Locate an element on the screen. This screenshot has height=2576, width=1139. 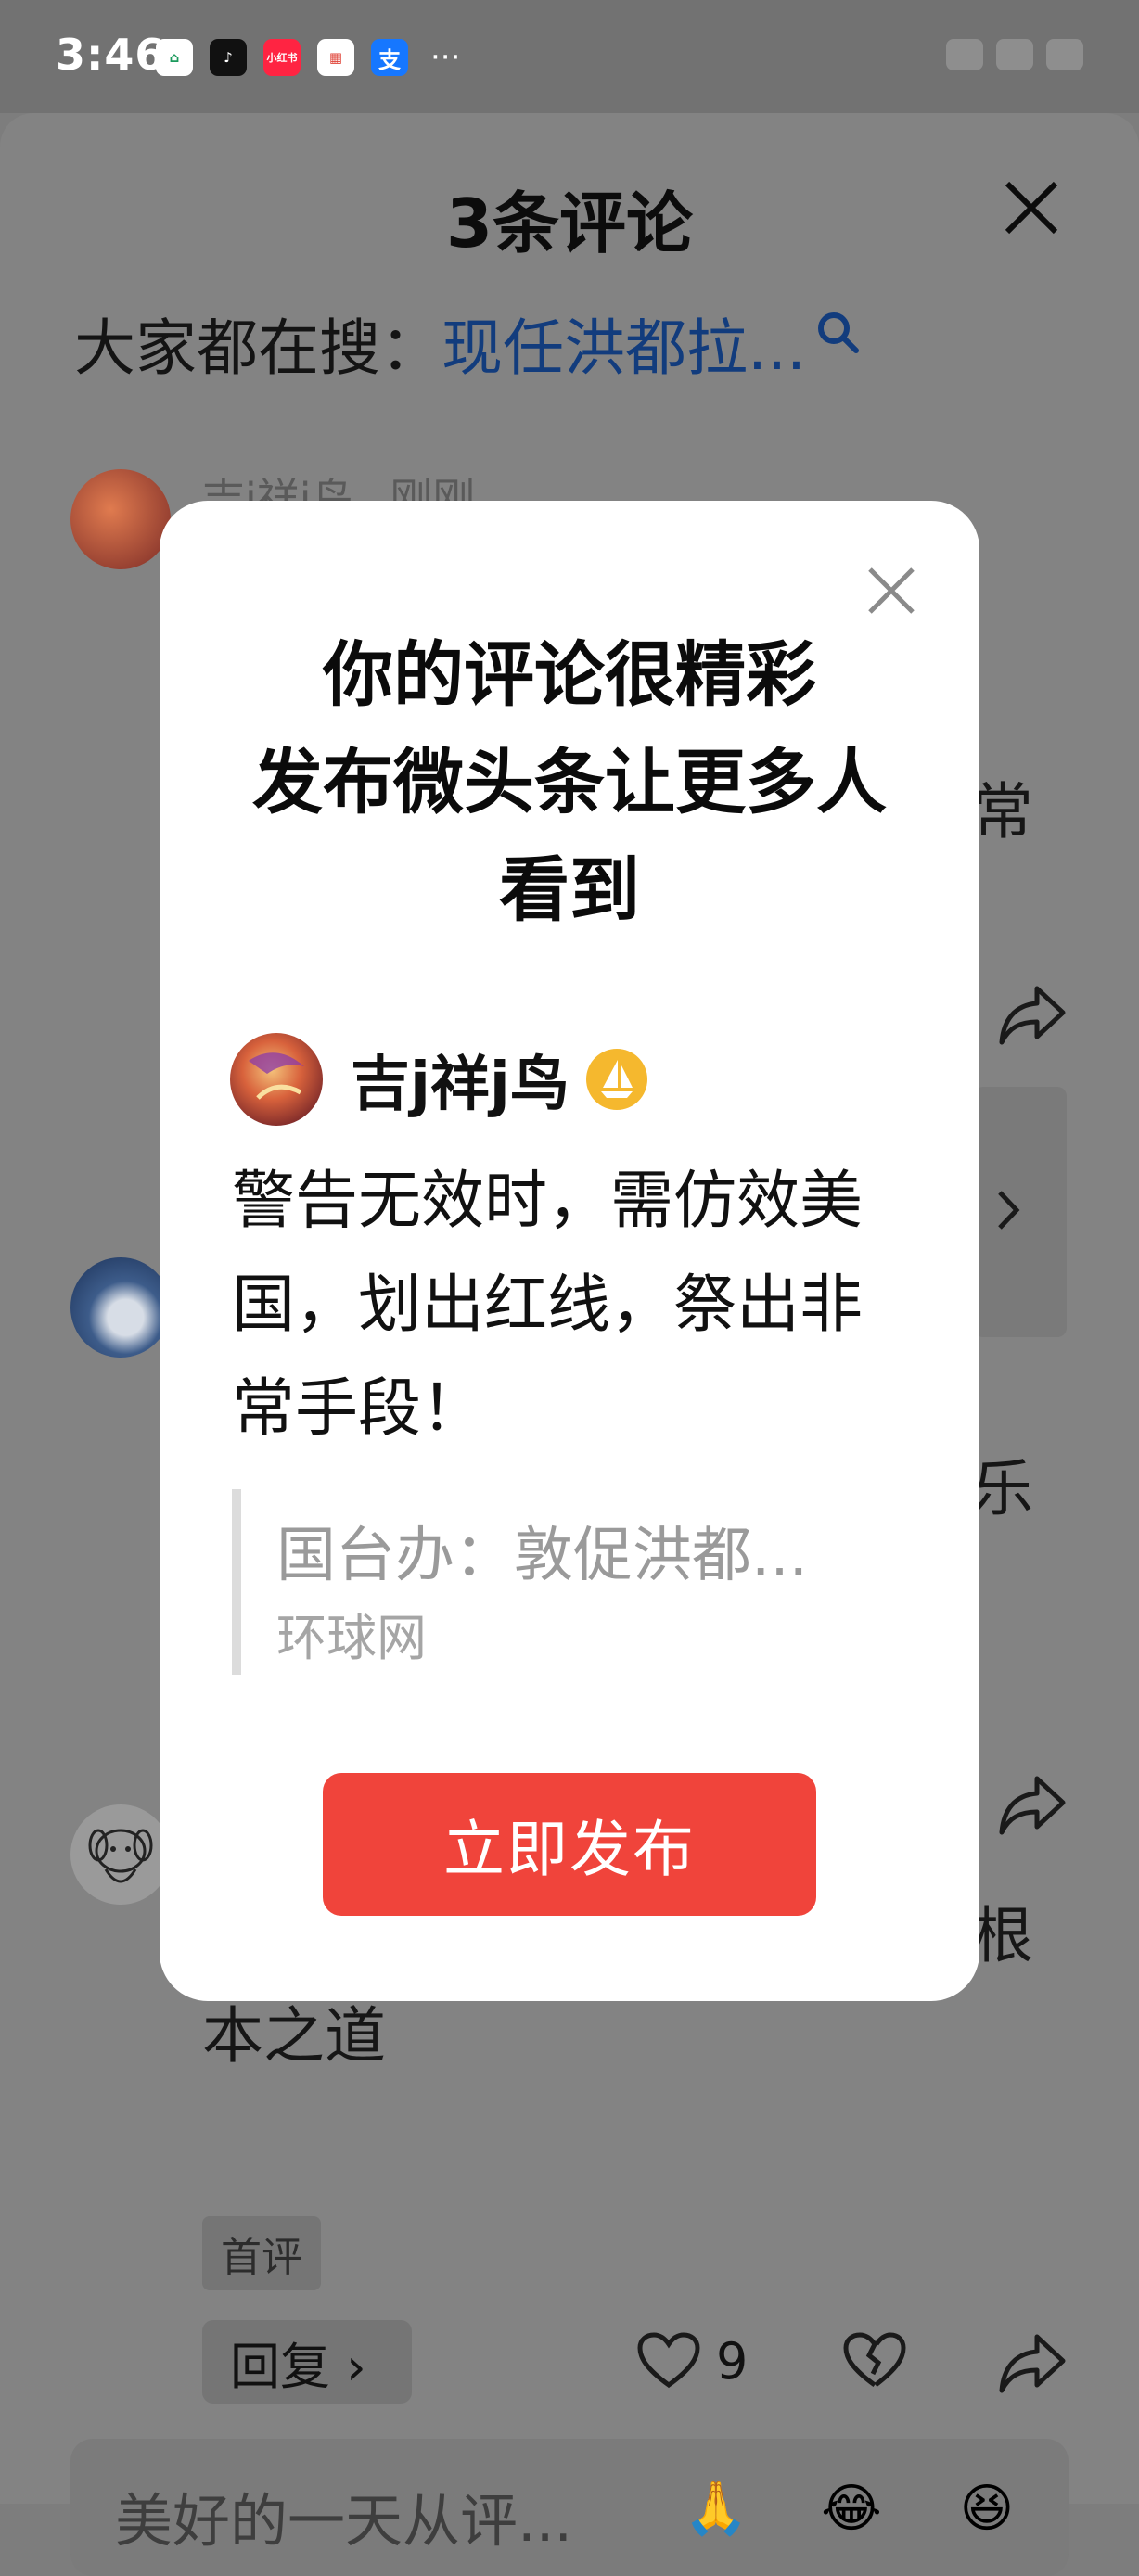
sailboat-badge-icon is located at coordinates (616, 1079).